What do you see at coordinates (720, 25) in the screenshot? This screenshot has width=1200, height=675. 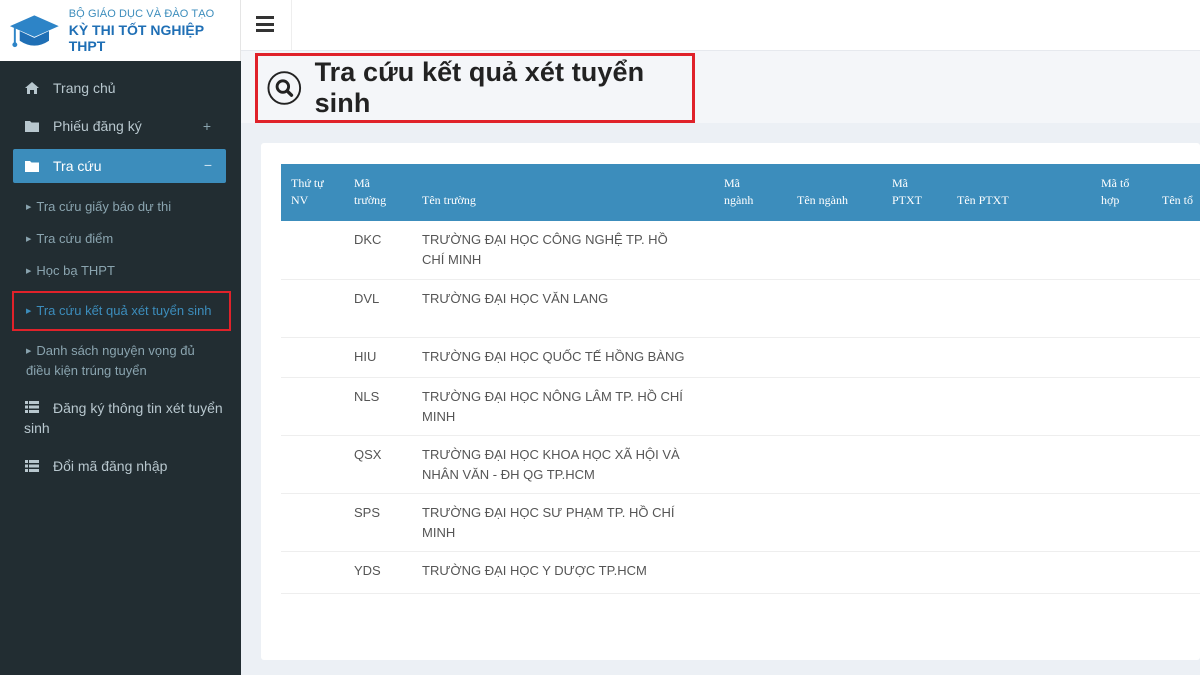 I see `topbar` at bounding box center [720, 25].